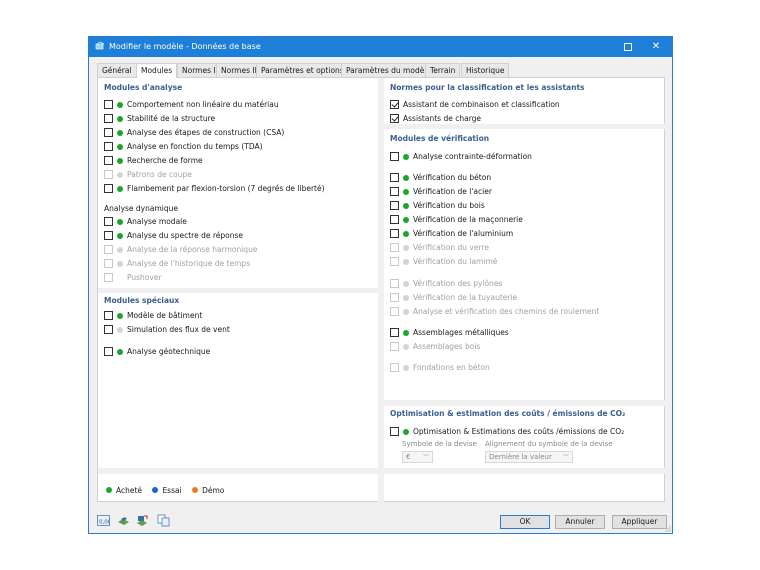 Image resolution: width=760 pixels, height=570 pixels. What do you see at coordinates (169, 351) in the screenshot?
I see `module-label: Analyse géotechnique` at bounding box center [169, 351].